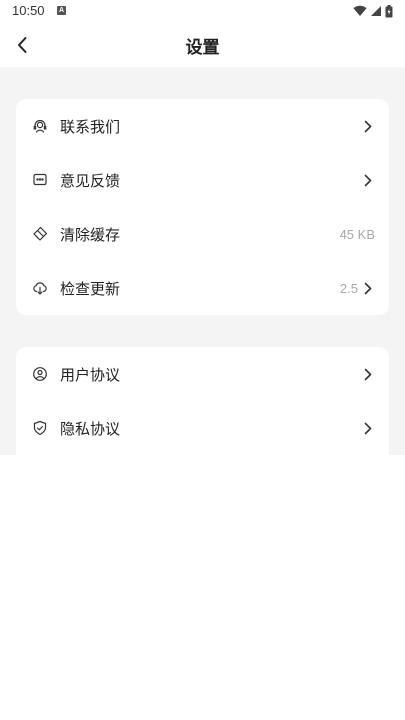 This screenshot has height=720, width=405. I want to click on status-icons, so click(373, 11).